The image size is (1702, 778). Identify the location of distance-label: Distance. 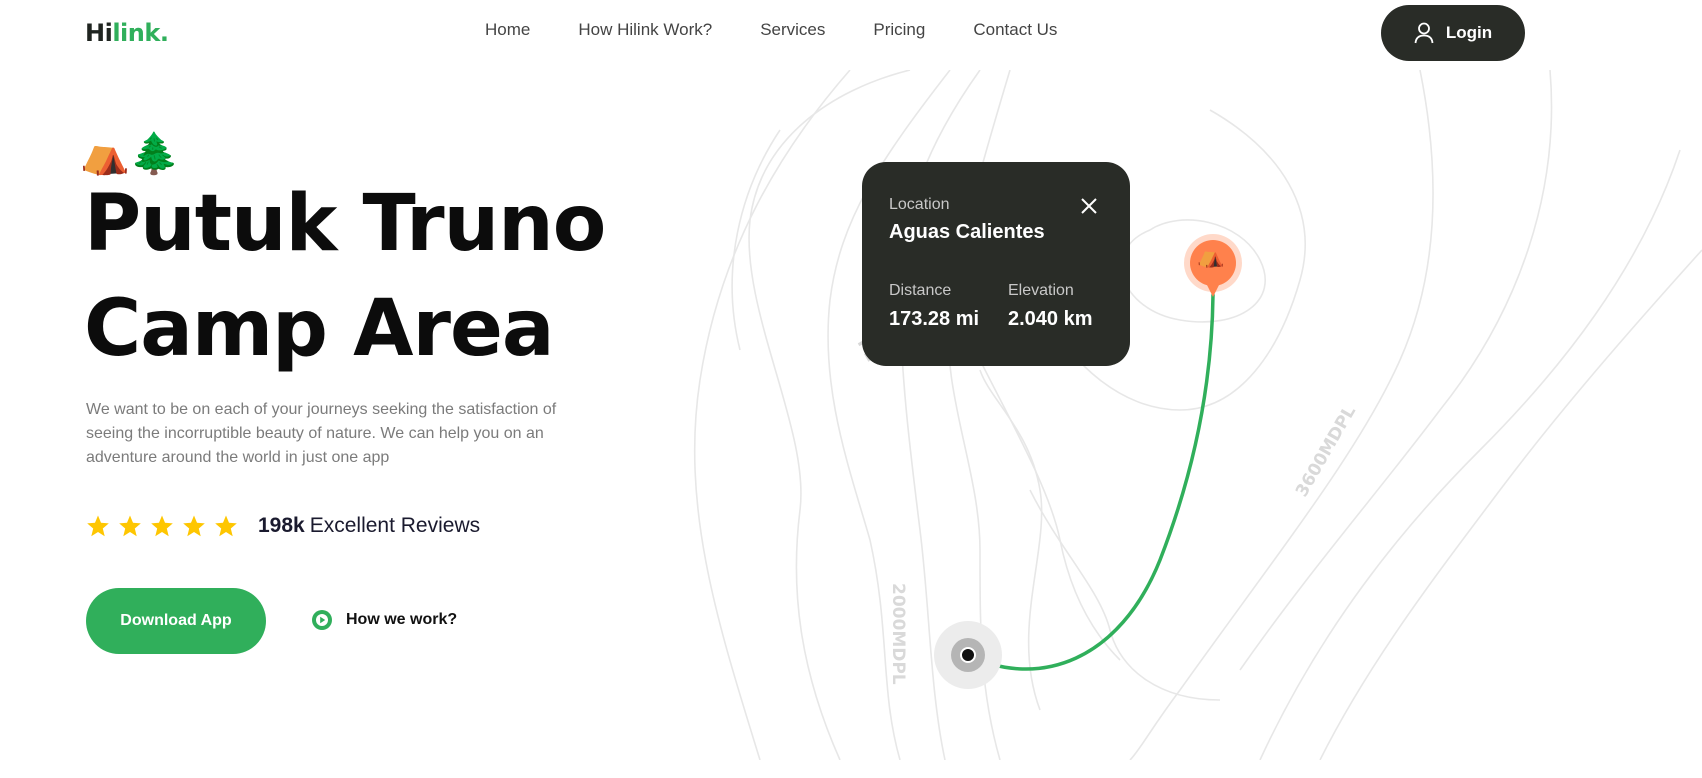
(920, 290).